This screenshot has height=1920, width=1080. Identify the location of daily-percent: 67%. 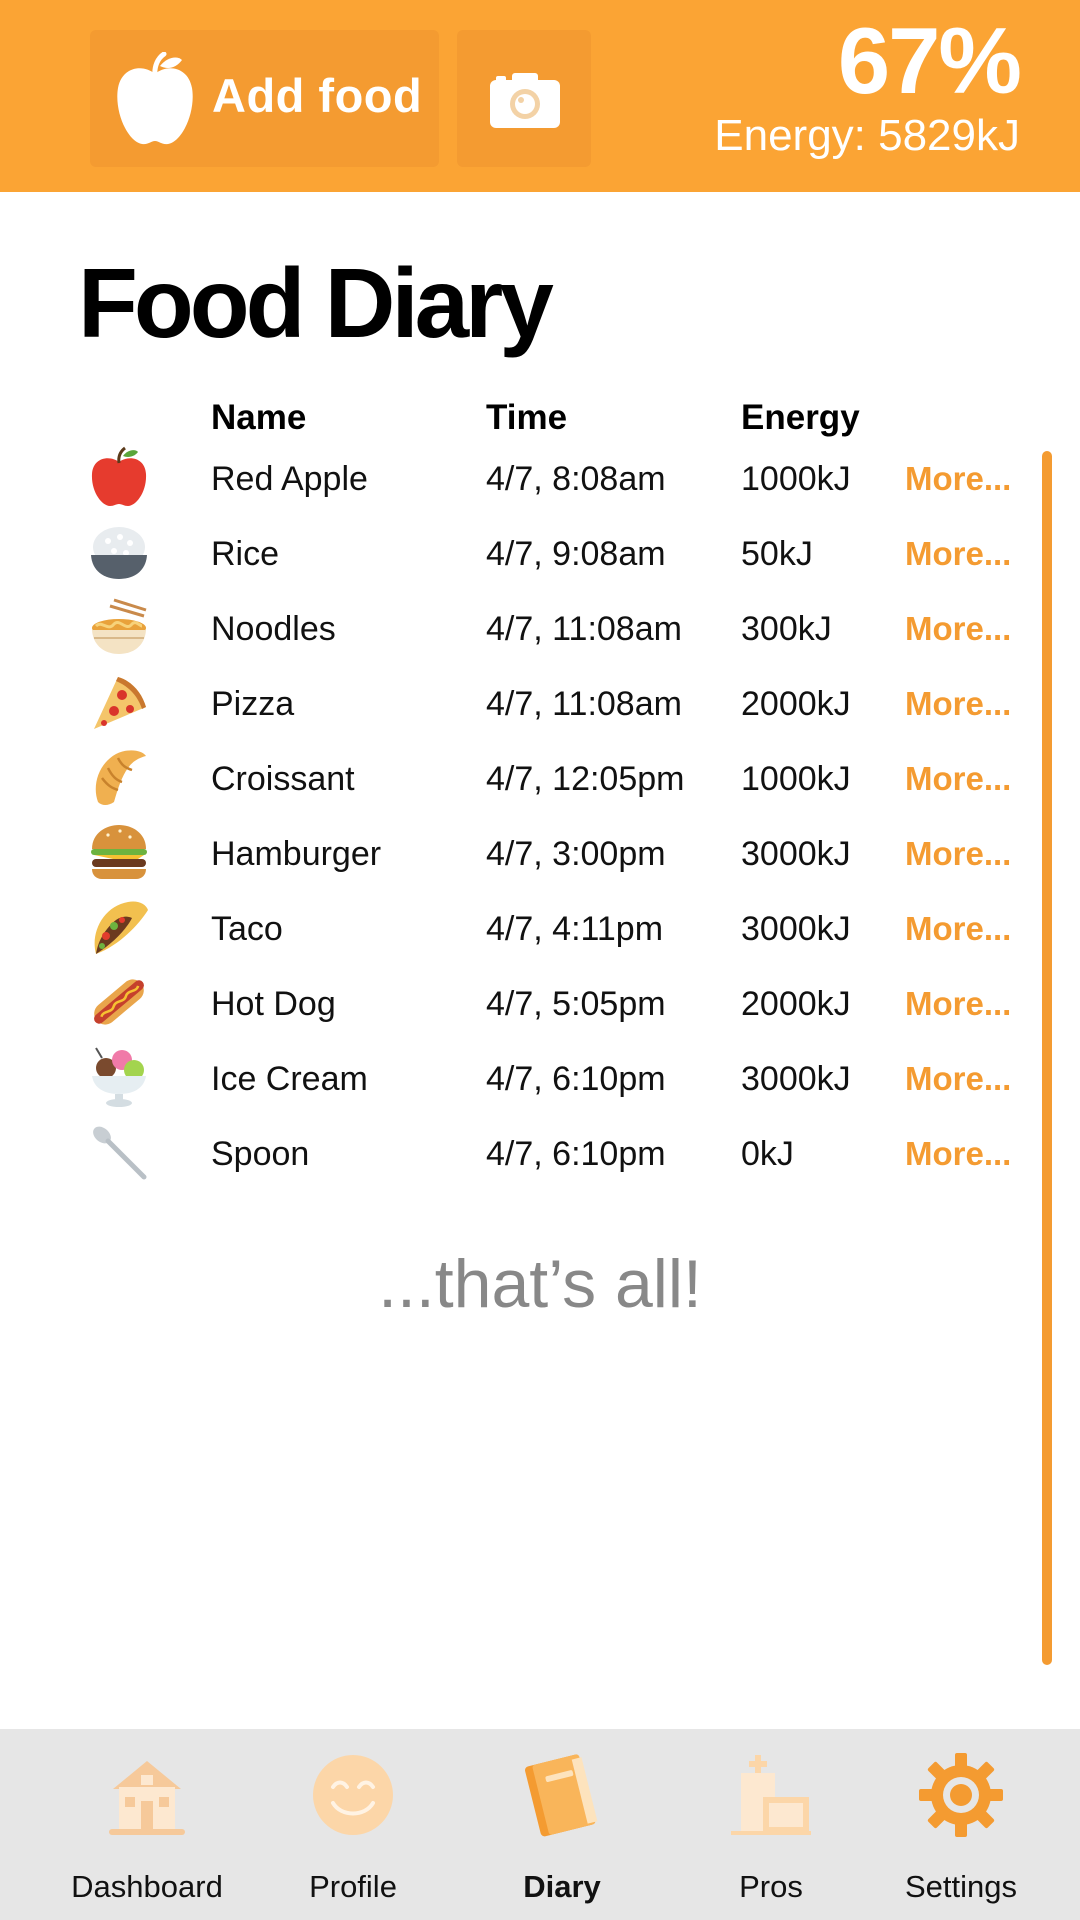
(929, 60).